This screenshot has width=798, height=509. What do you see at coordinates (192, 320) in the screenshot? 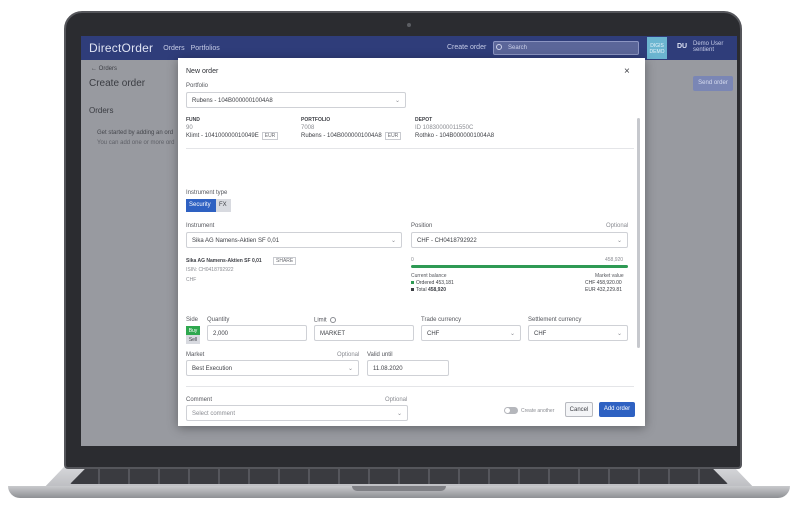
I see `side-label: Side` at bounding box center [192, 320].